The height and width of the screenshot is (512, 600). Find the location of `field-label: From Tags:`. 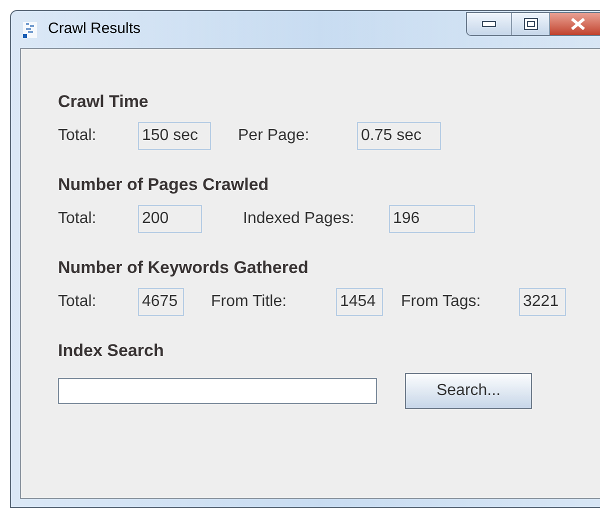

field-label: From Tags: is located at coordinates (441, 302).